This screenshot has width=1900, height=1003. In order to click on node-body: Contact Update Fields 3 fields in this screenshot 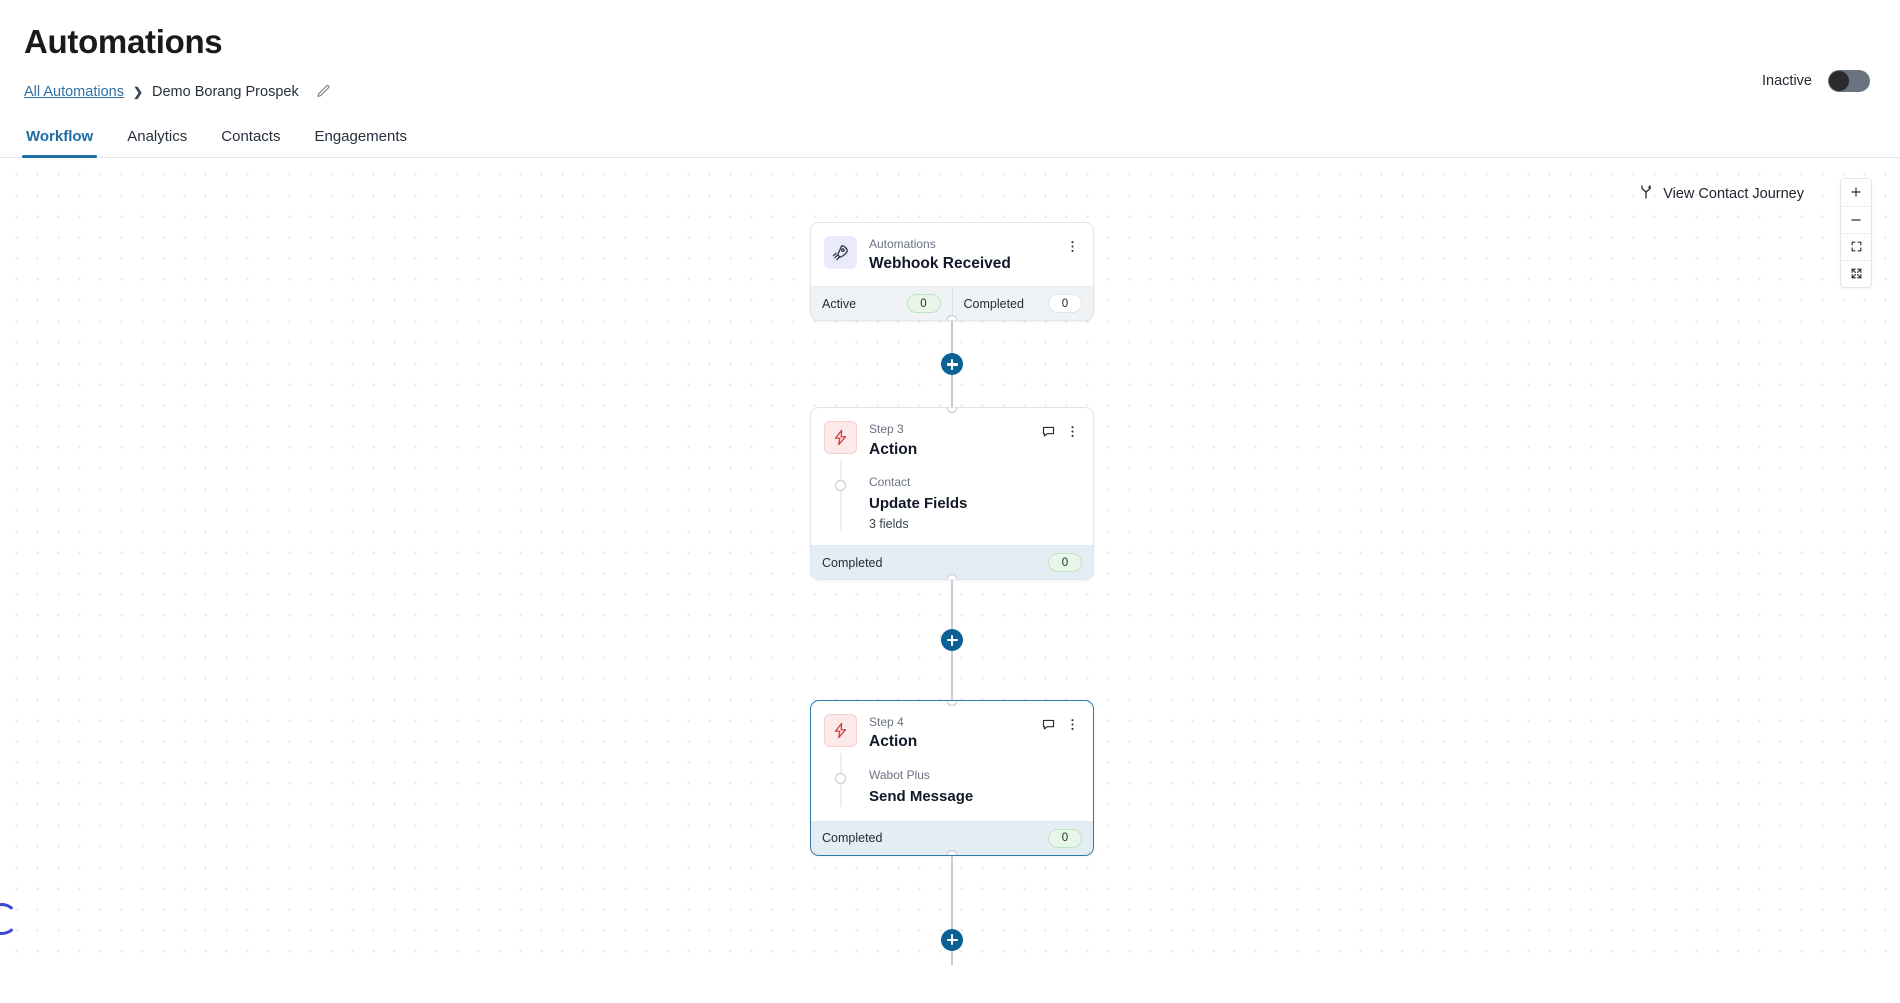, I will do `click(952, 508)`.